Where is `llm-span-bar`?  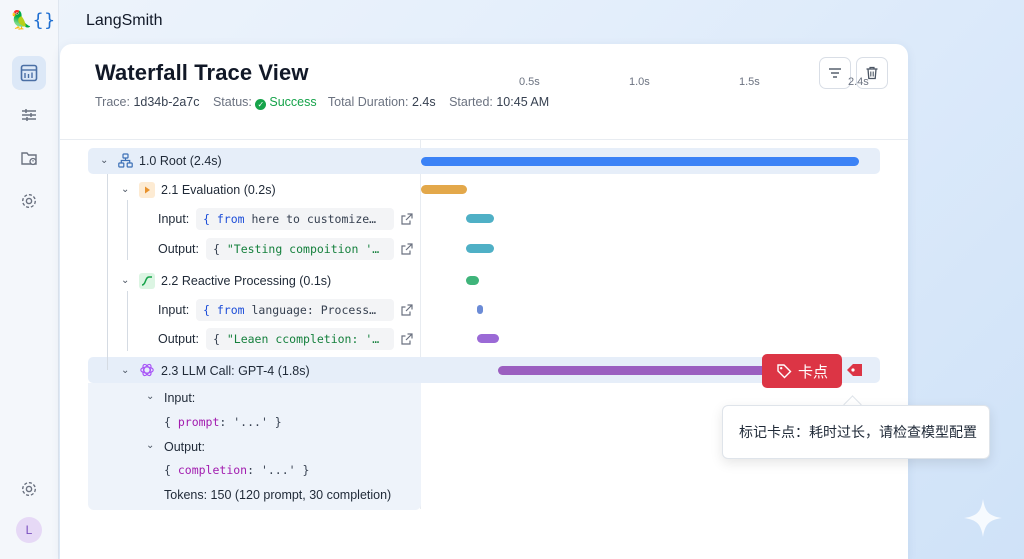 llm-span-bar is located at coordinates (633, 370).